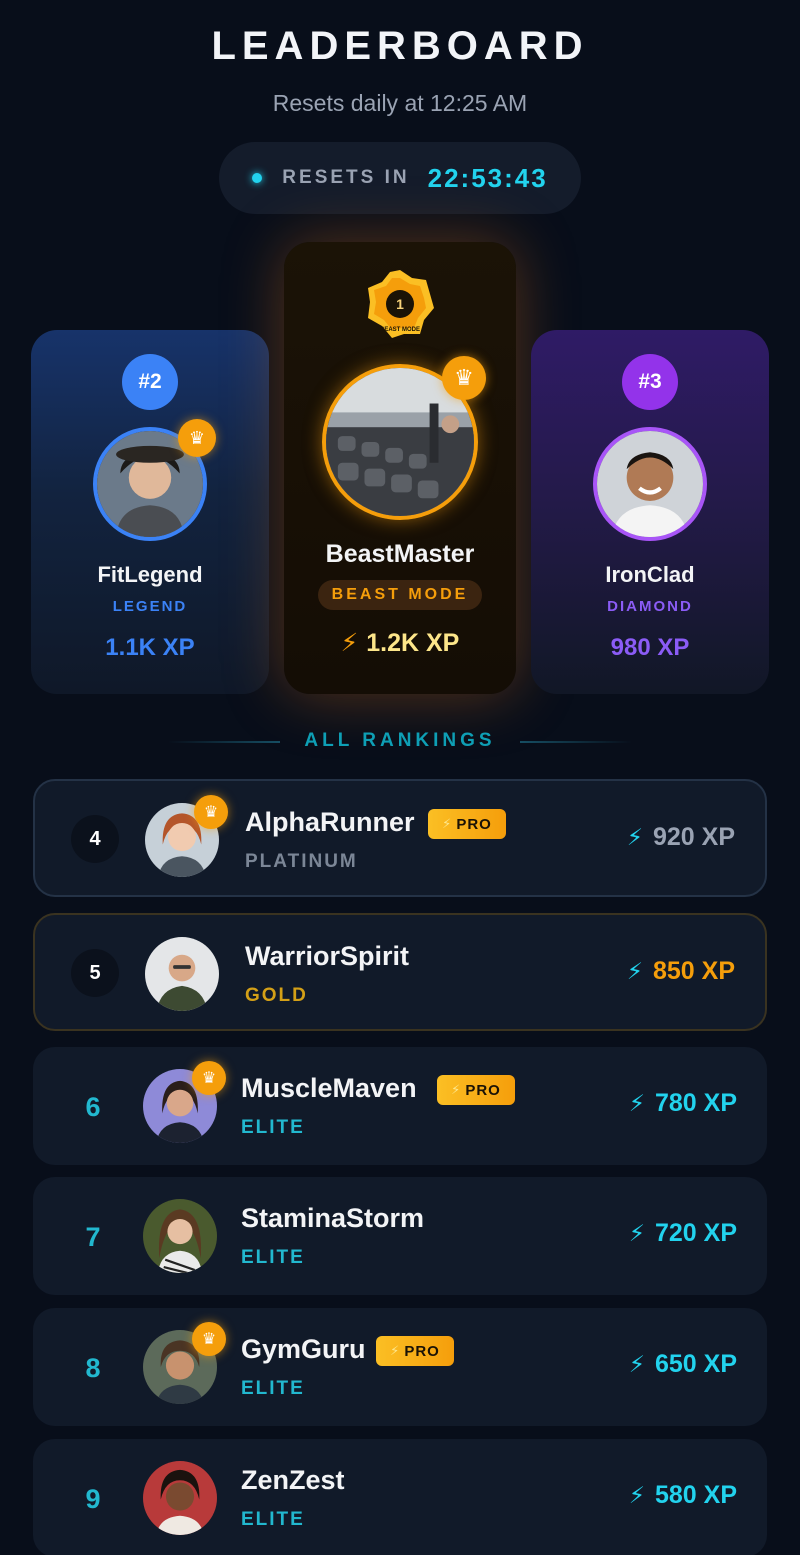 The width and height of the screenshot is (800, 1555). What do you see at coordinates (400, 595) in the screenshot?
I see `beast-mode-badge: BEAST MODE` at bounding box center [400, 595].